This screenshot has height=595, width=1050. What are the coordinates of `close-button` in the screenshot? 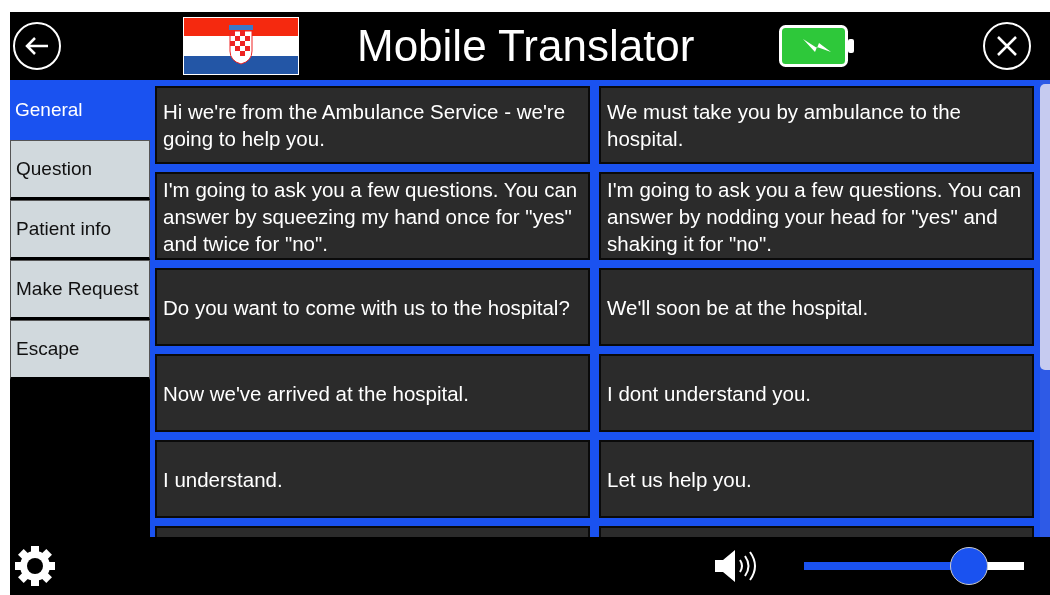 It's located at (1007, 46).